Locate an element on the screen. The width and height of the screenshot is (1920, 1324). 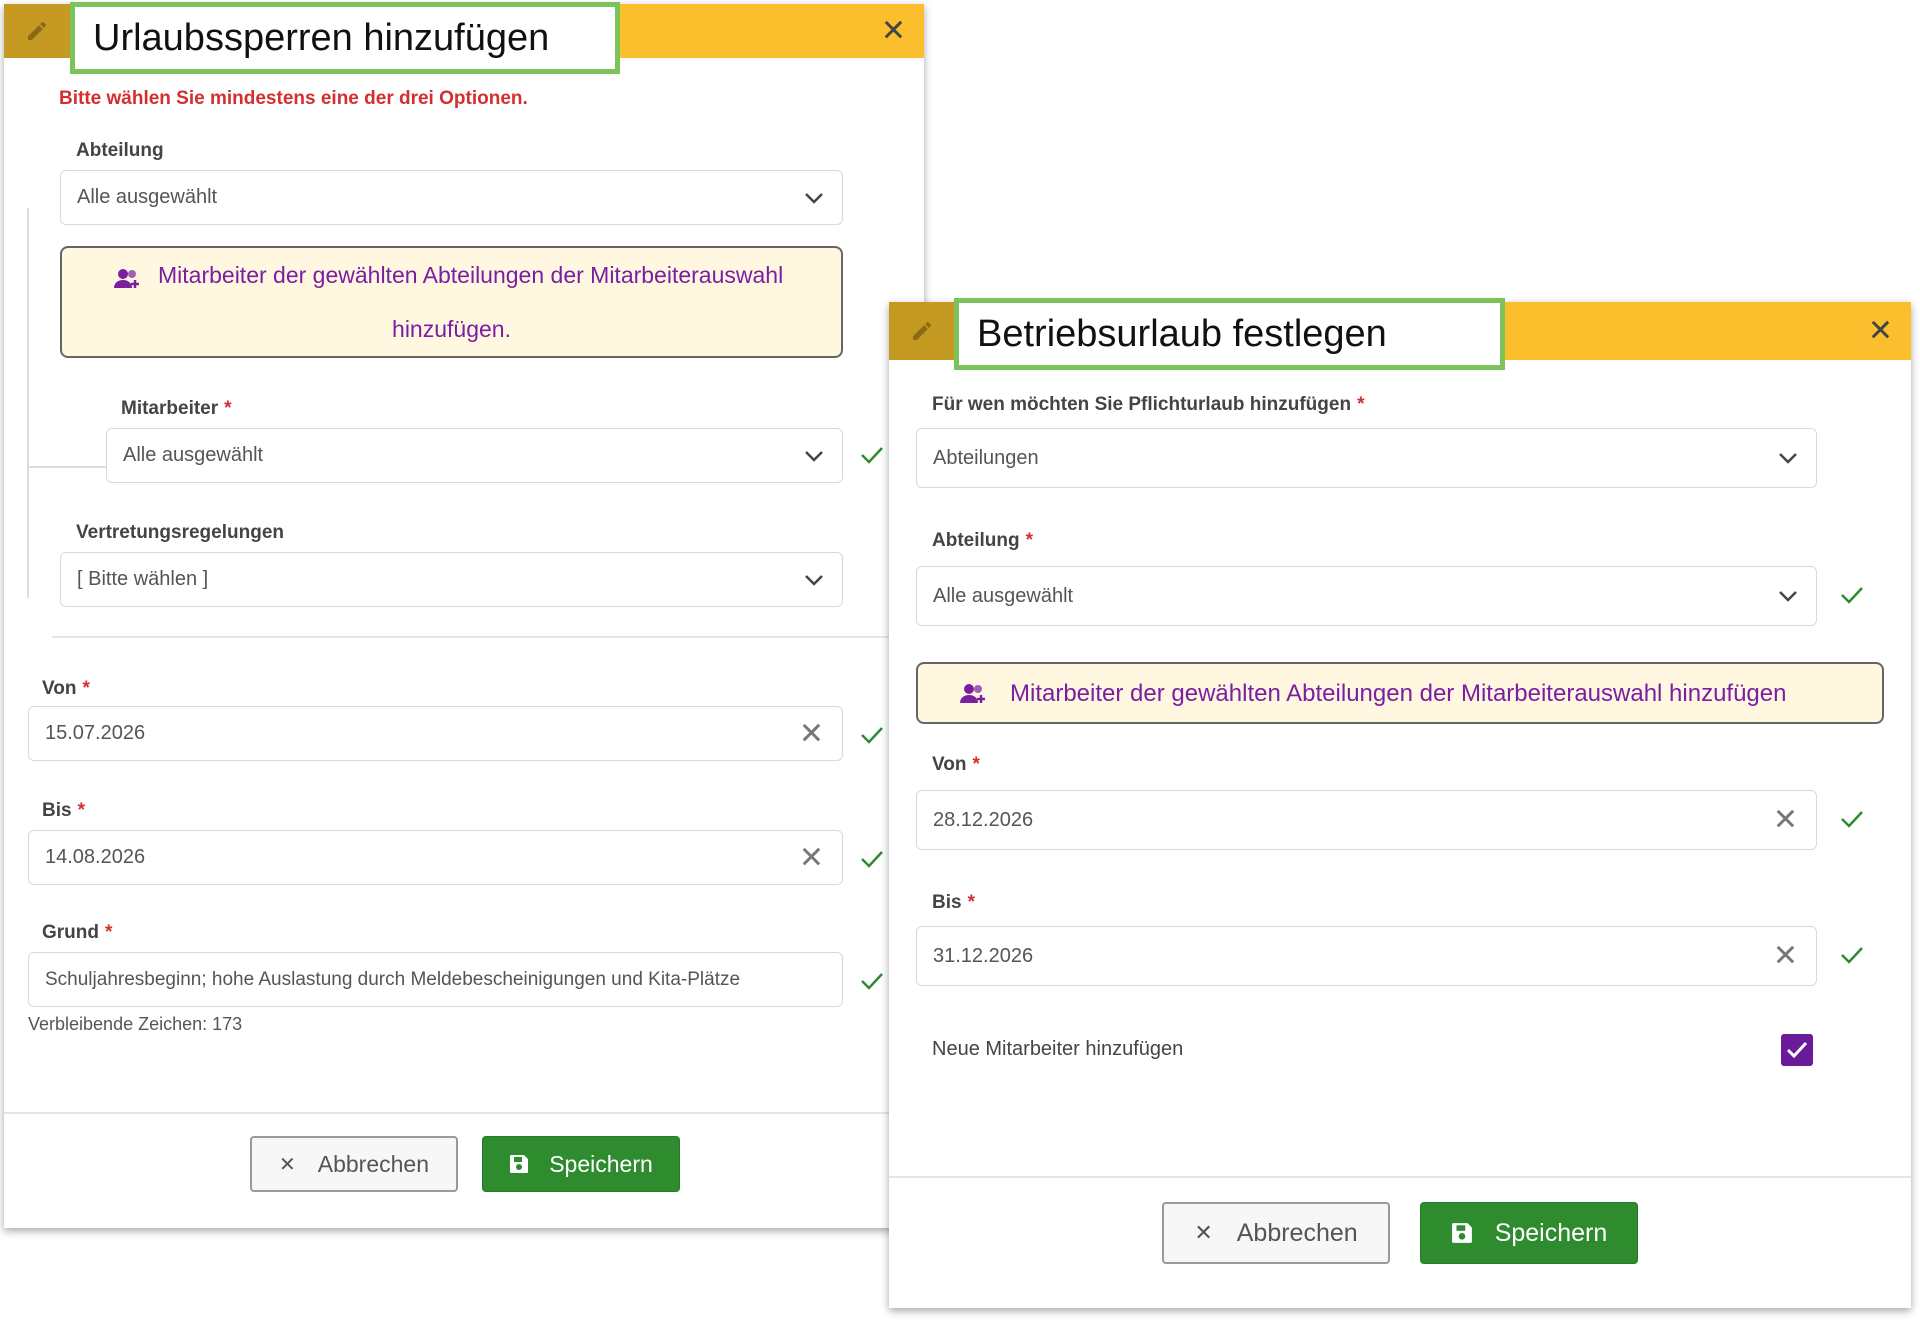
bis-date-input: 14.08.2026 ✕ is located at coordinates (435, 857).